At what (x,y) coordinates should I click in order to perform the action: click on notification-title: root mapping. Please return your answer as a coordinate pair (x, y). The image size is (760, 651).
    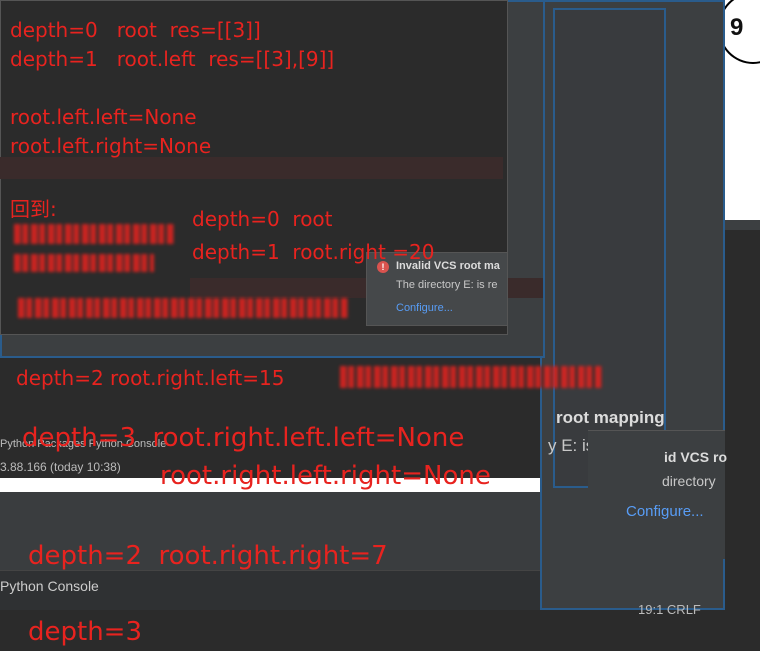
    Looking at the image, I should click on (610, 417).